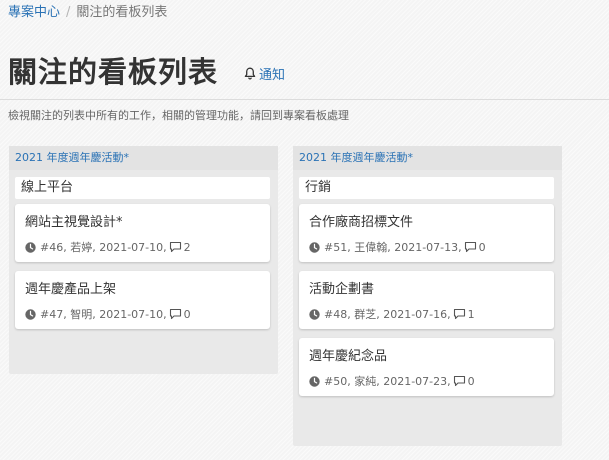 This screenshot has width=609, height=460. What do you see at coordinates (426, 233) in the screenshot?
I see `task-card: 合作廠商招標文件 #51, 王偉翰, 2021-07-13, 0` at bounding box center [426, 233].